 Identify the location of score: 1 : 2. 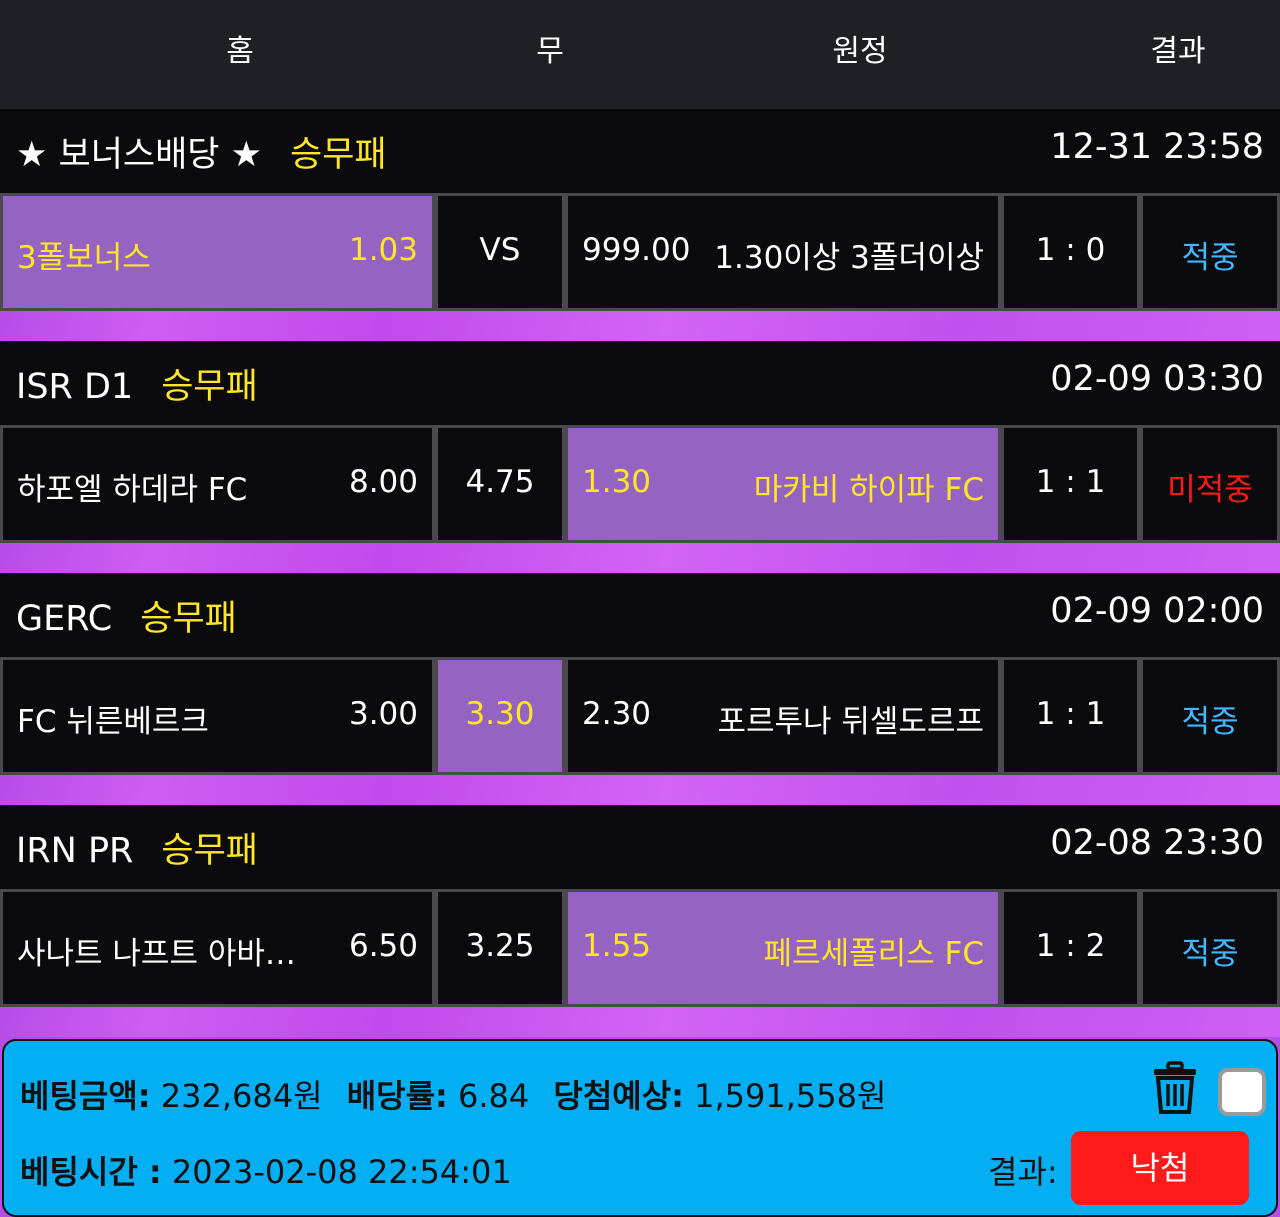
(1070, 946).